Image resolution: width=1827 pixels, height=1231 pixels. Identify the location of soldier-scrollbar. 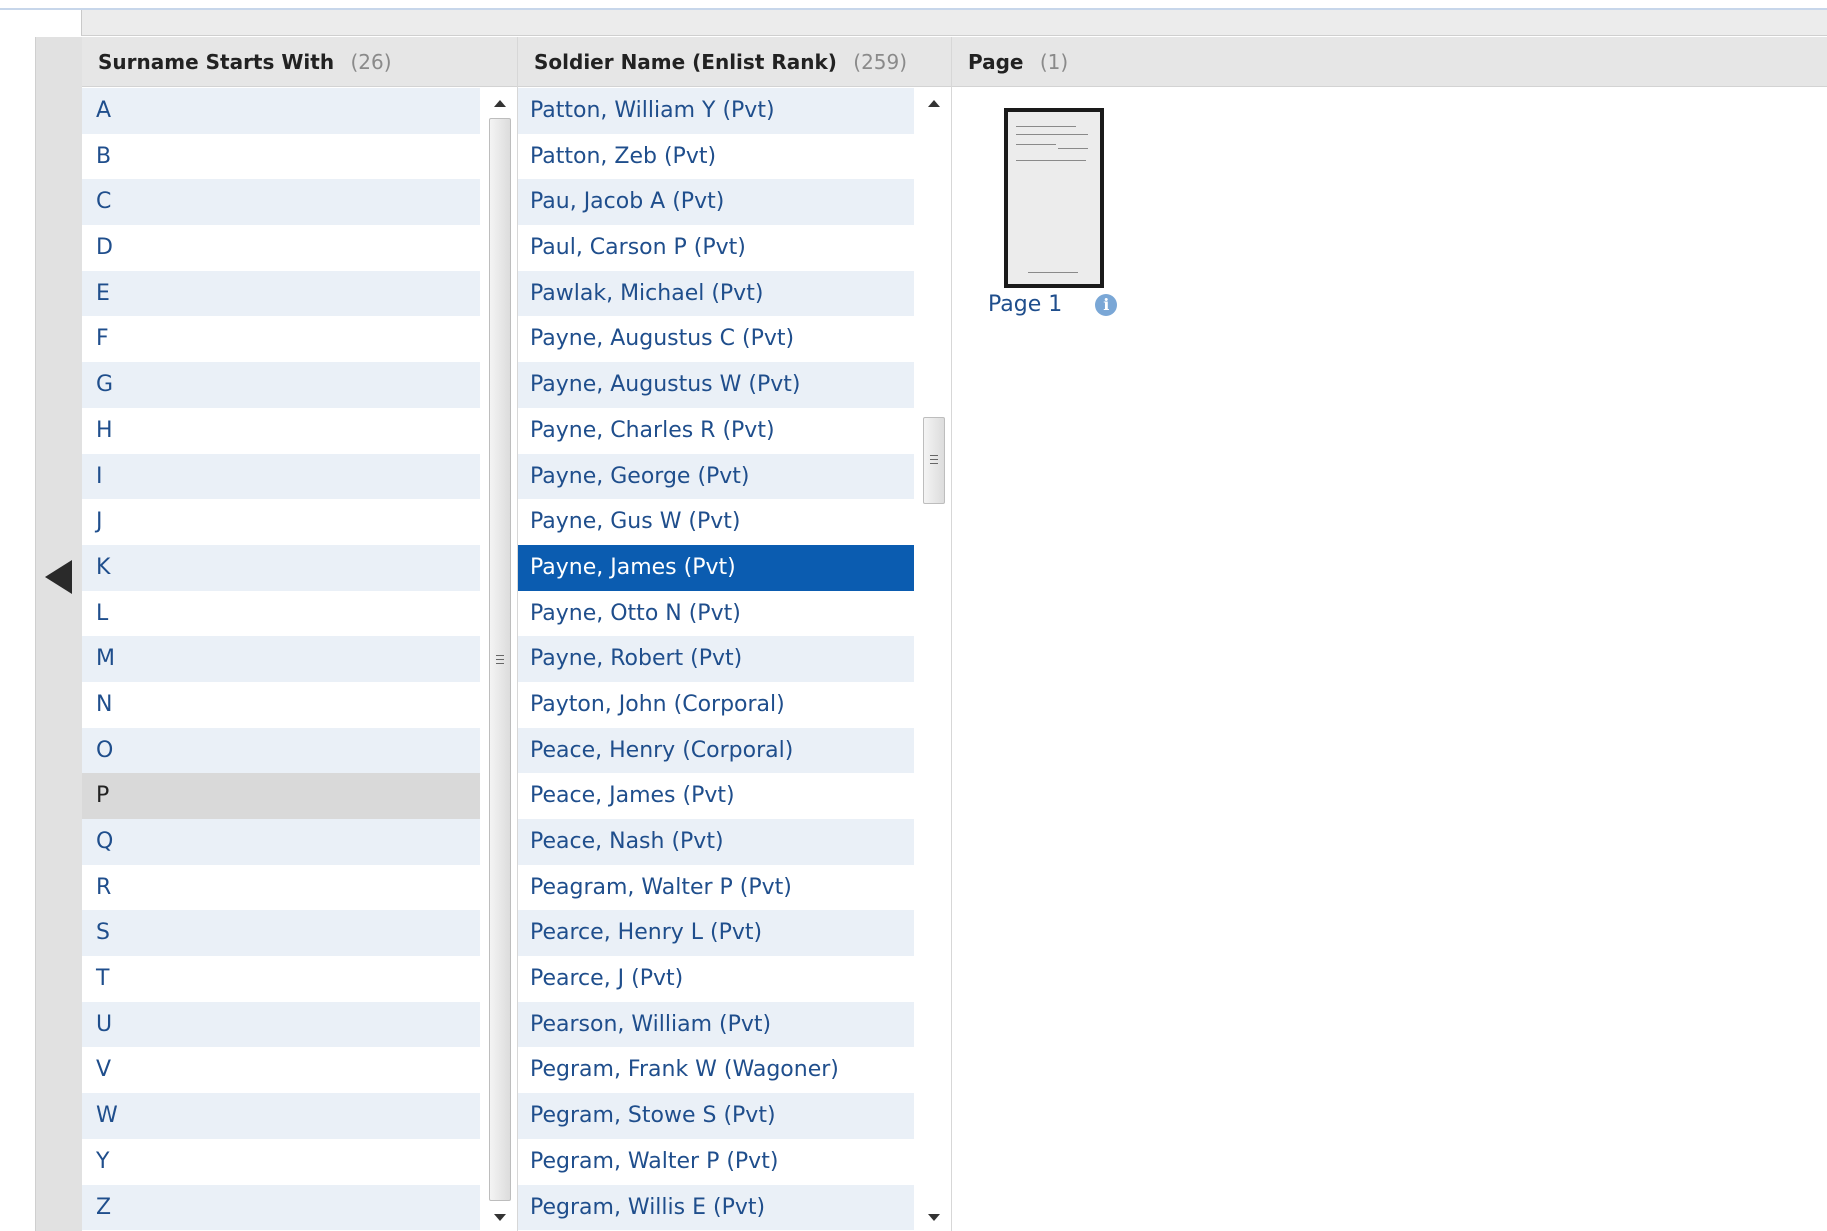
(933, 659).